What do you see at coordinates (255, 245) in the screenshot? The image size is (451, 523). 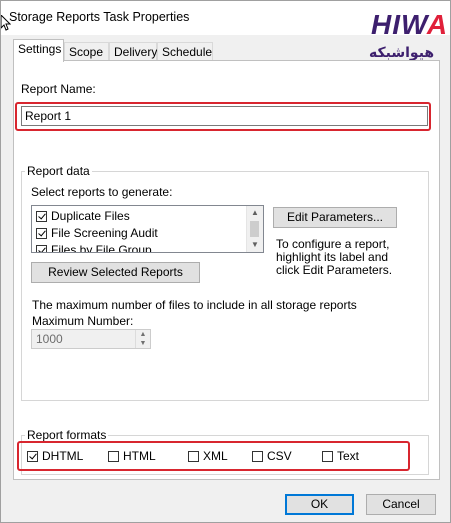 I see `scroll-down-icon: ▼` at bounding box center [255, 245].